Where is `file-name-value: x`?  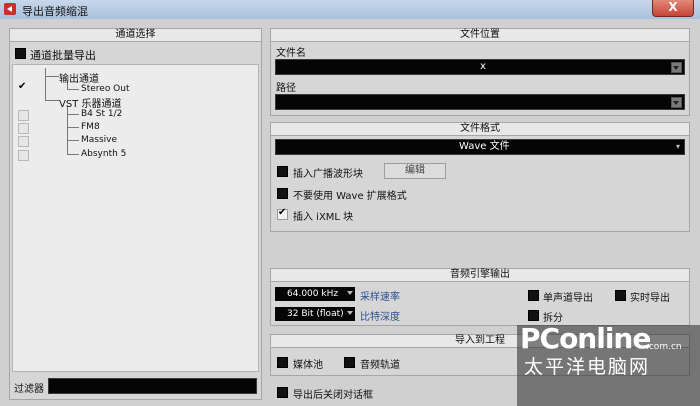
file-name-value: x is located at coordinates (483, 66).